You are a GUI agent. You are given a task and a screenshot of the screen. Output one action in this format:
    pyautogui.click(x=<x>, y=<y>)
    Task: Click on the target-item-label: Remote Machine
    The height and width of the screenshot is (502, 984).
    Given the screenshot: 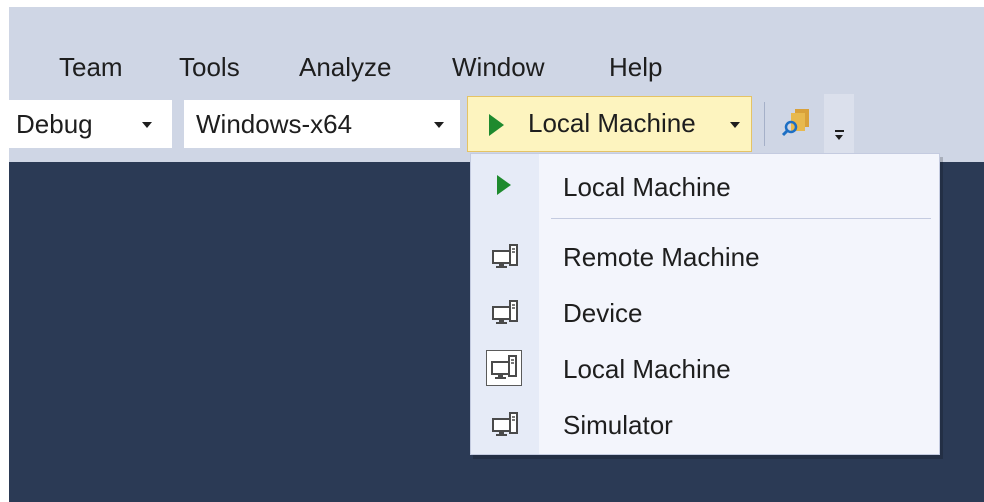 What is the action you would take?
    pyautogui.click(x=661, y=257)
    